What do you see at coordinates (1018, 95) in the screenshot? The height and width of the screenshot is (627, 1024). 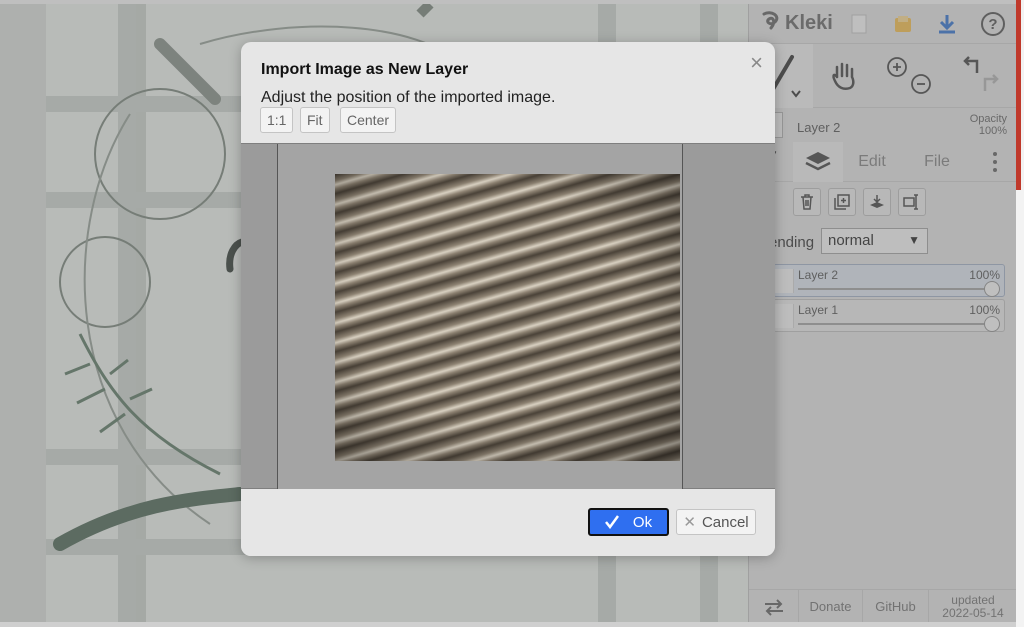 I see `edge-accent` at bounding box center [1018, 95].